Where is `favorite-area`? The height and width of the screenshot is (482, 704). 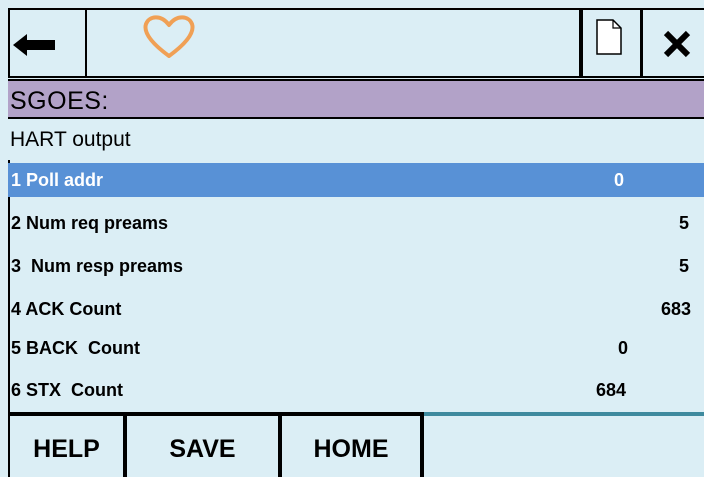 favorite-area is located at coordinates (333, 43).